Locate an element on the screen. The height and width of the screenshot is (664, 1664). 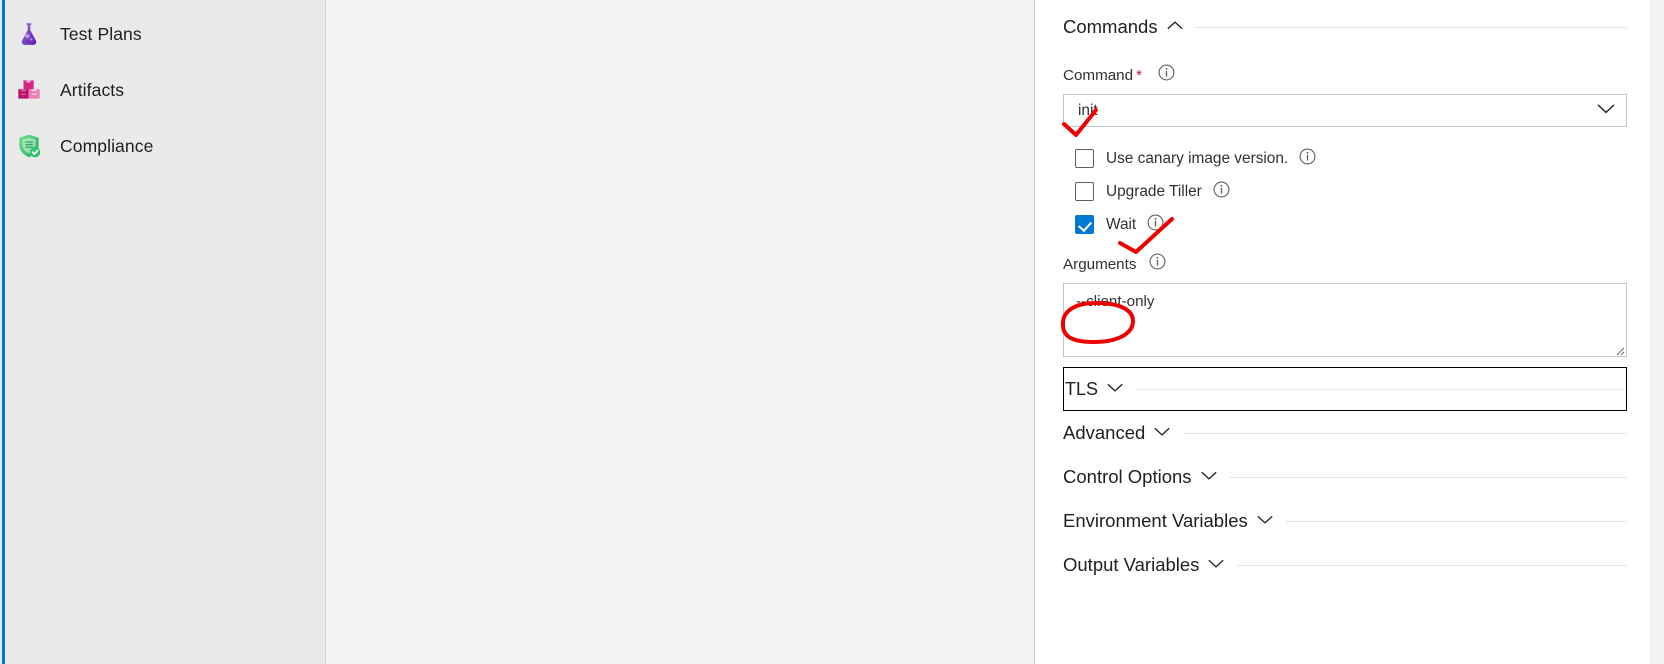
checkbox-row-use-canary-image-version: Use canary image version. is located at coordinates (1345, 158).